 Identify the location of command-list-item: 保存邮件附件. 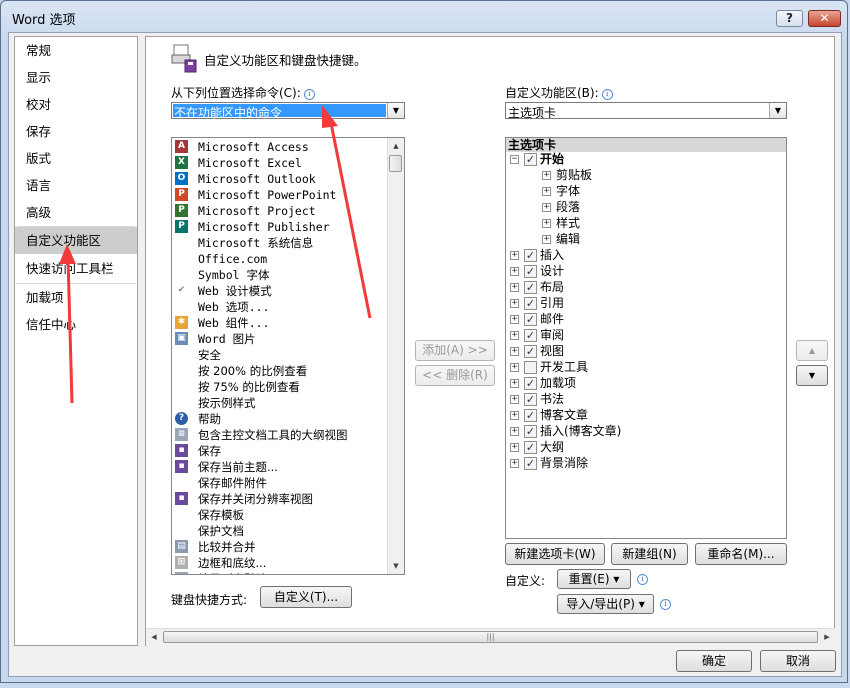
(281, 483).